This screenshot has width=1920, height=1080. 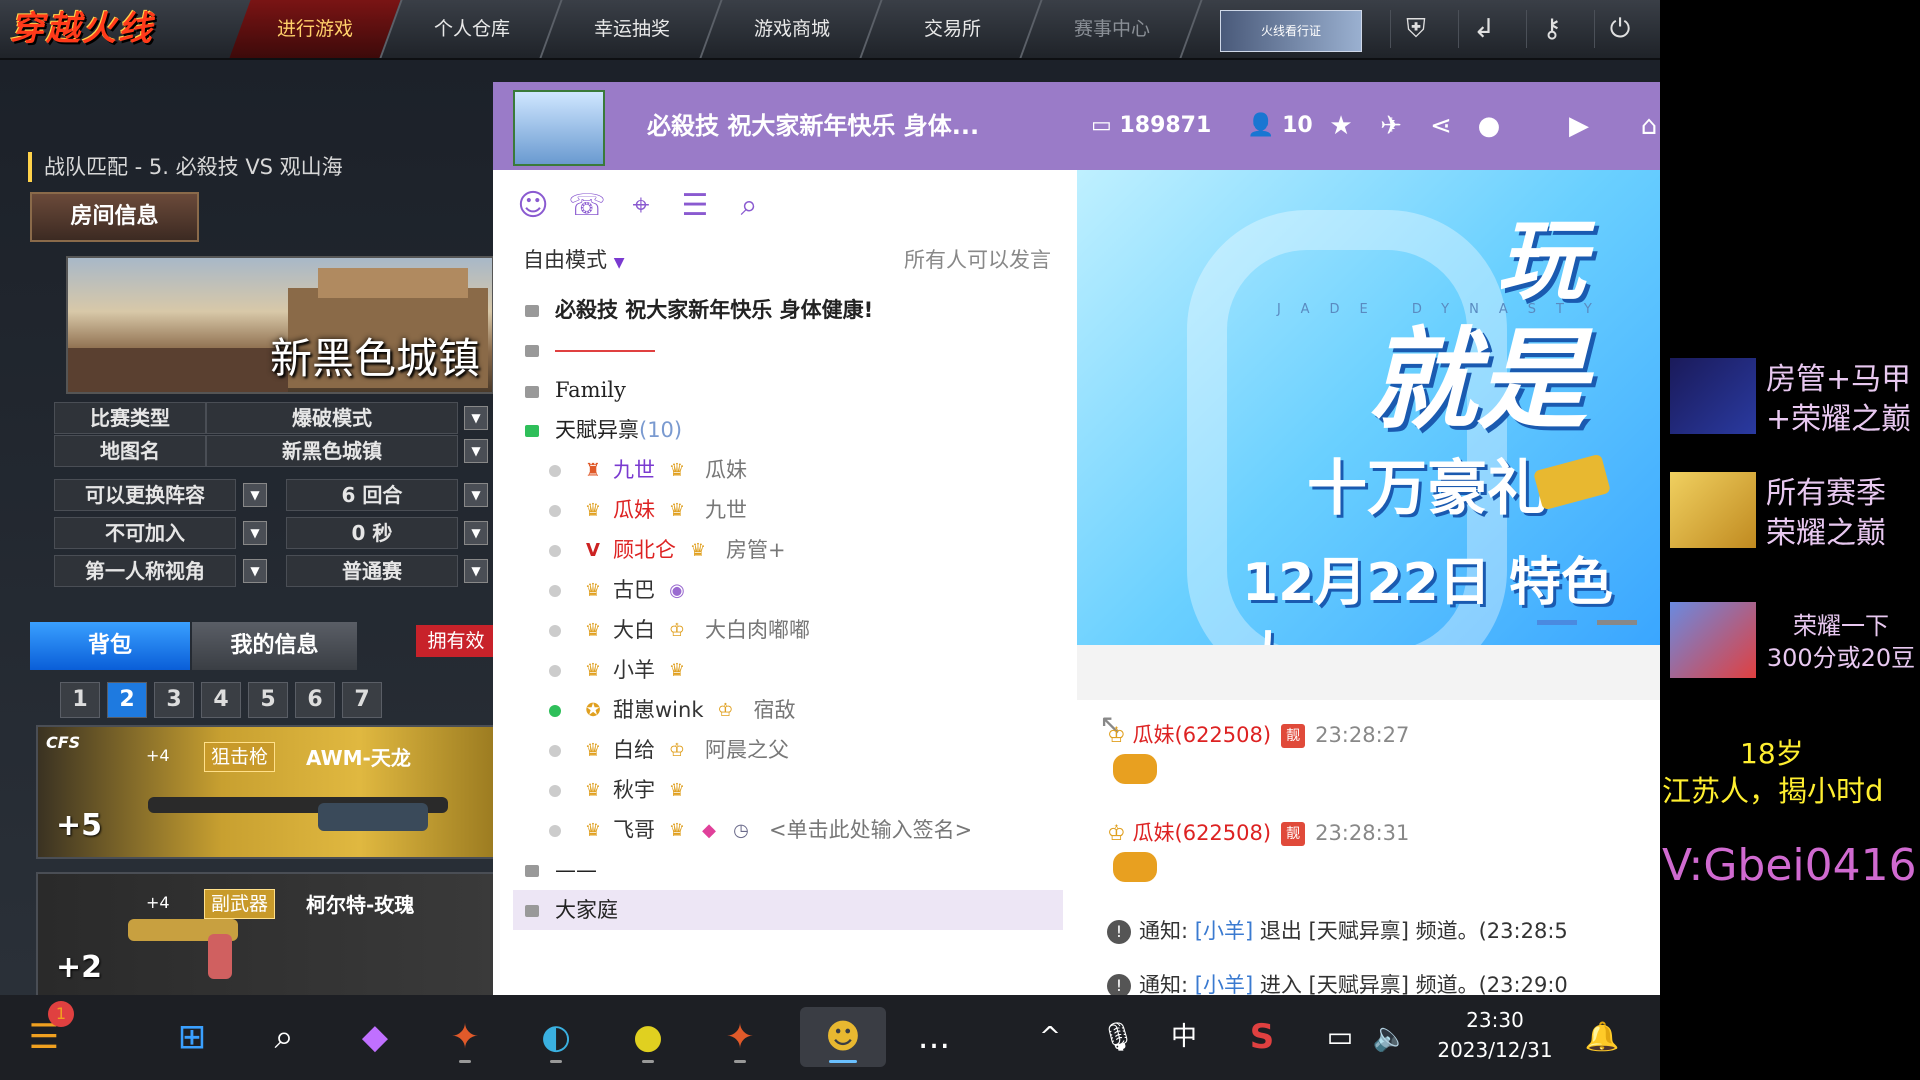 What do you see at coordinates (375, 1037) in the screenshot?
I see `copilot-icon: ◆` at bounding box center [375, 1037].